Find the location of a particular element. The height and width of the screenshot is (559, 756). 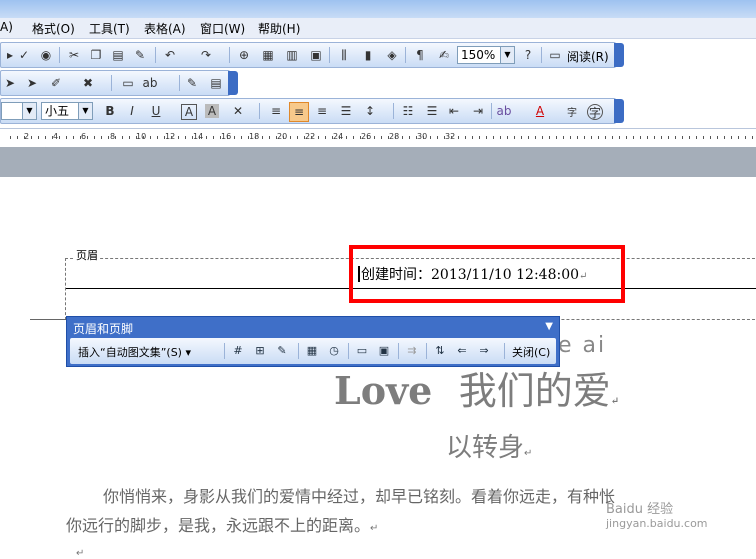

bold-icon: B is located at coordinates (110, 111).